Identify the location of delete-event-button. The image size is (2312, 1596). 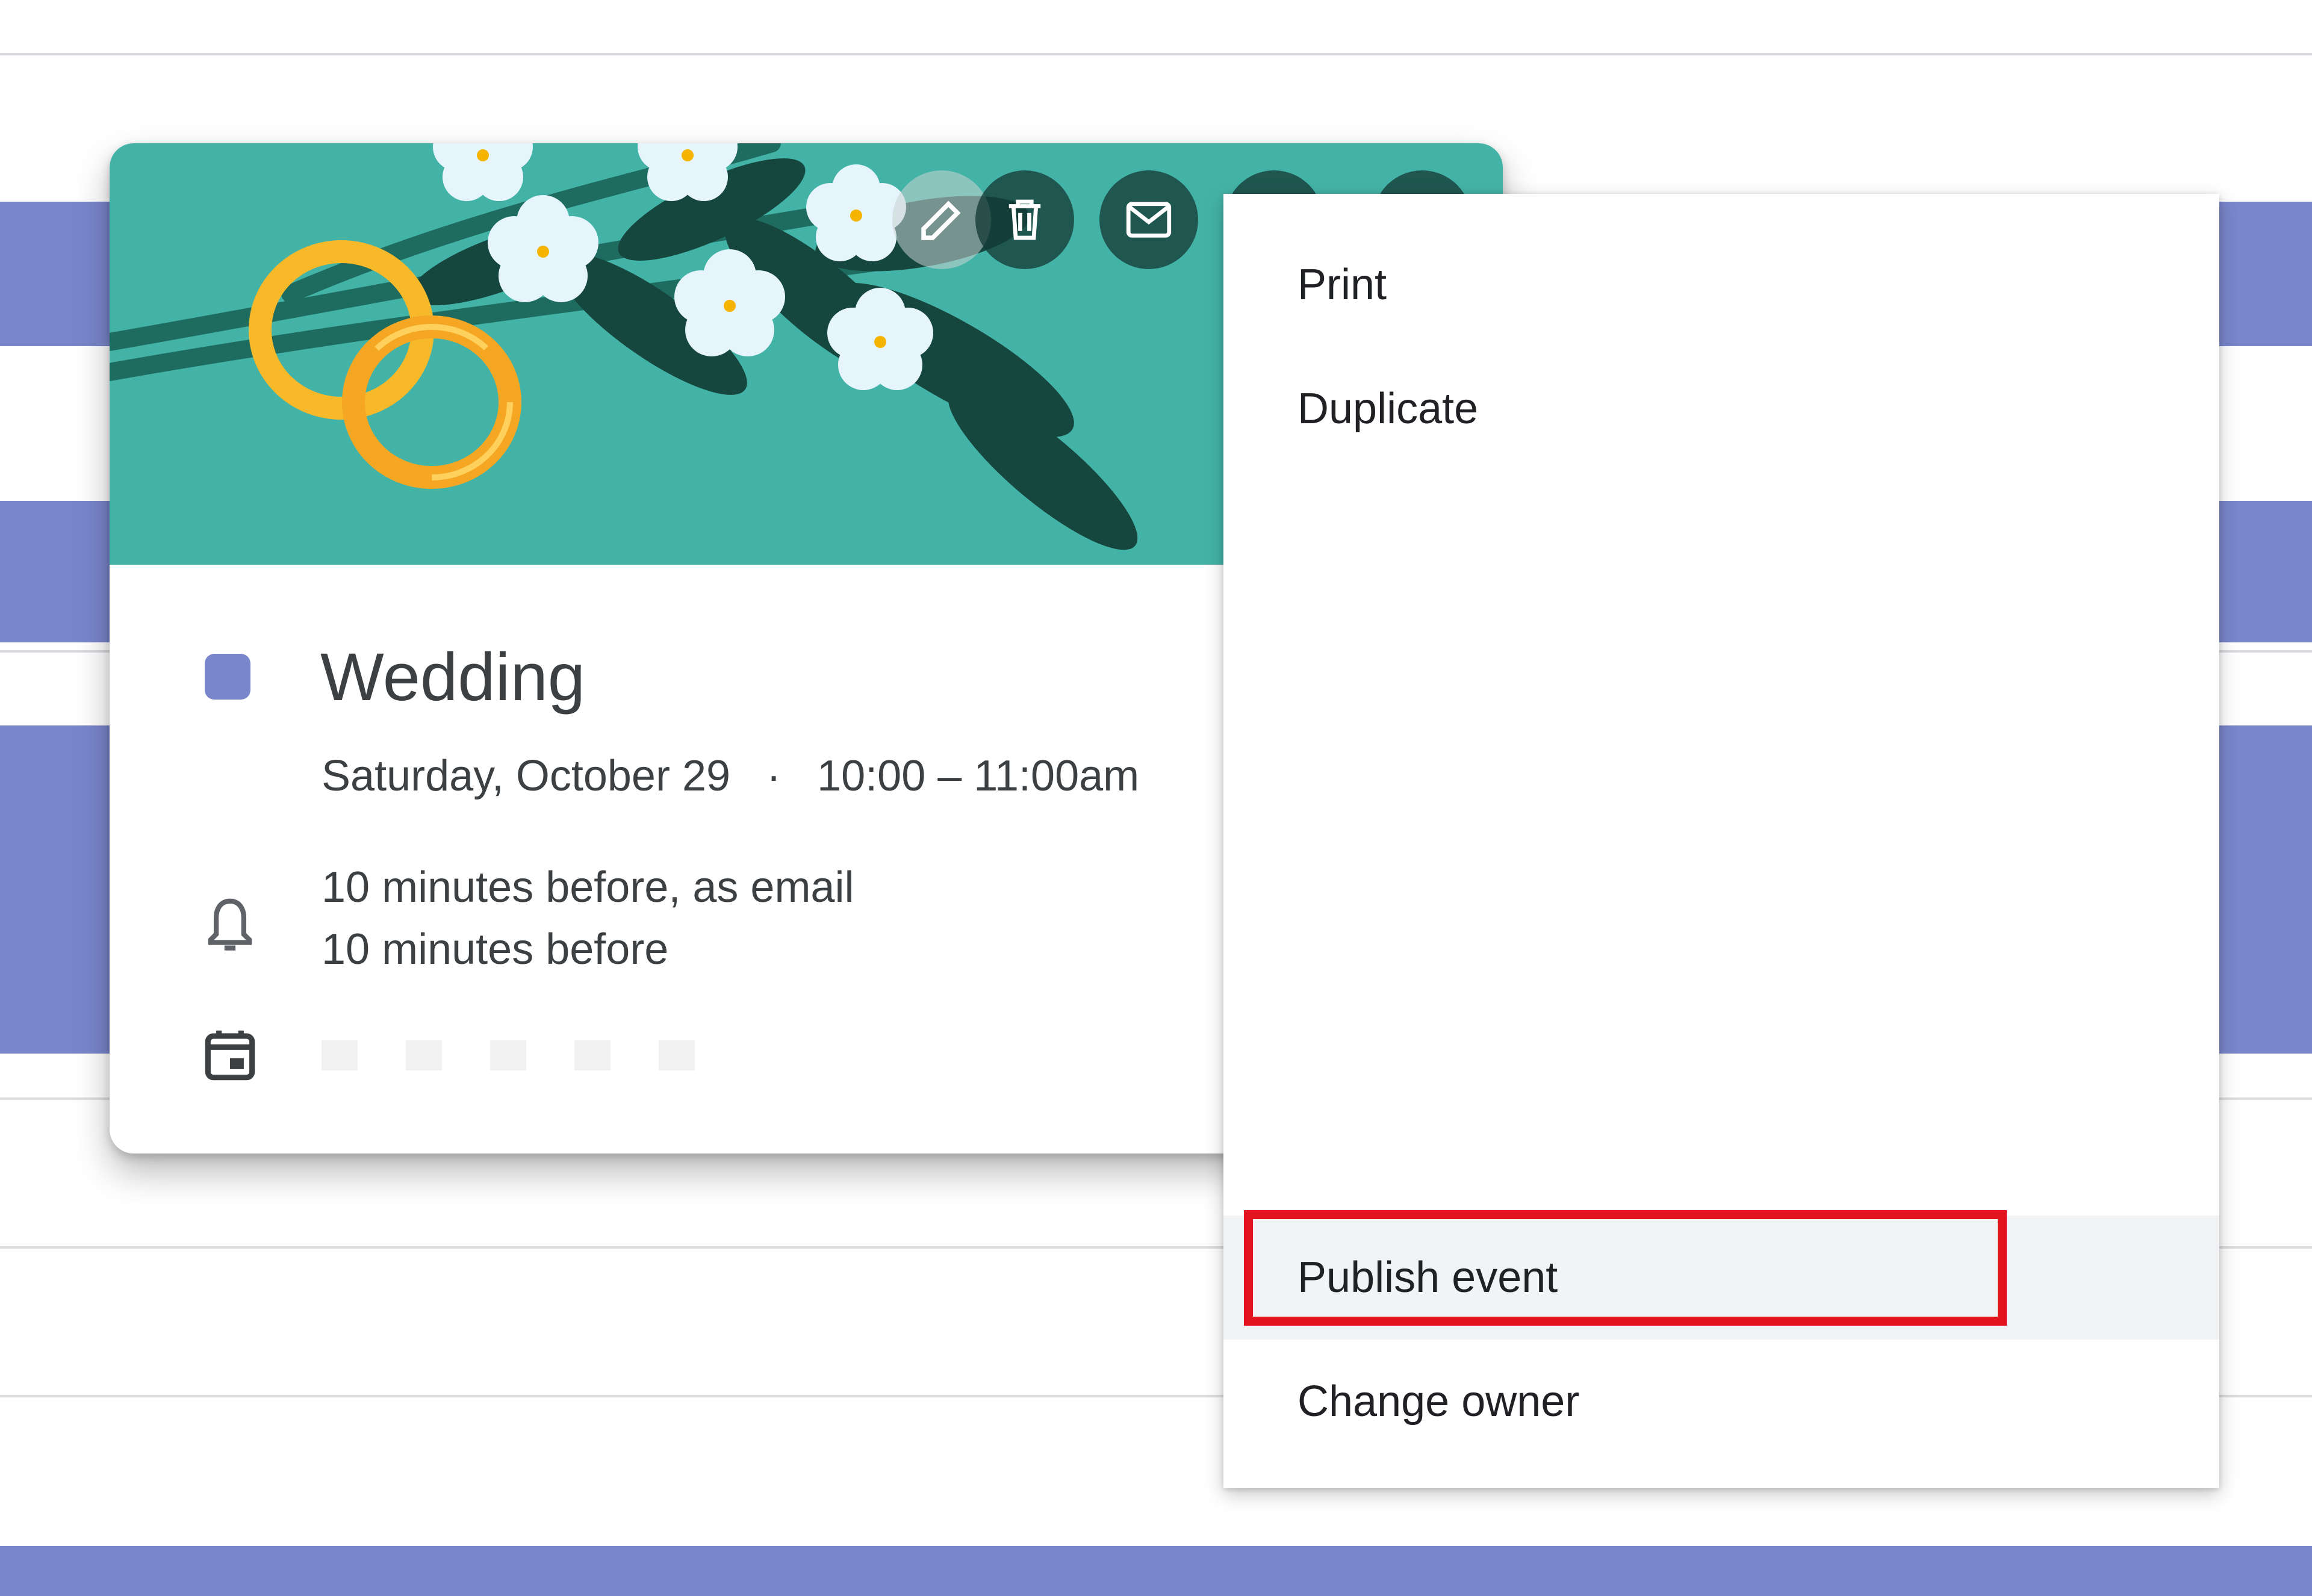
(1024, 219).